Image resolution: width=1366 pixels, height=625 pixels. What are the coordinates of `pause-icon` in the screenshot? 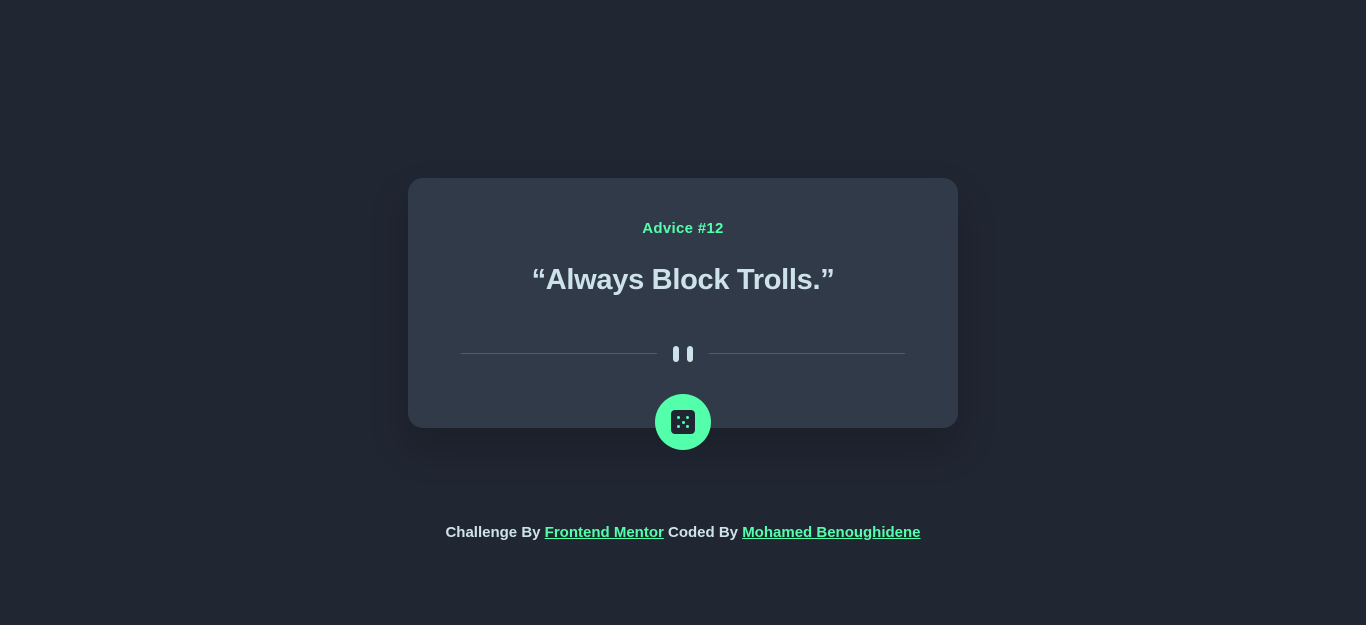 It's located at (683, 354).